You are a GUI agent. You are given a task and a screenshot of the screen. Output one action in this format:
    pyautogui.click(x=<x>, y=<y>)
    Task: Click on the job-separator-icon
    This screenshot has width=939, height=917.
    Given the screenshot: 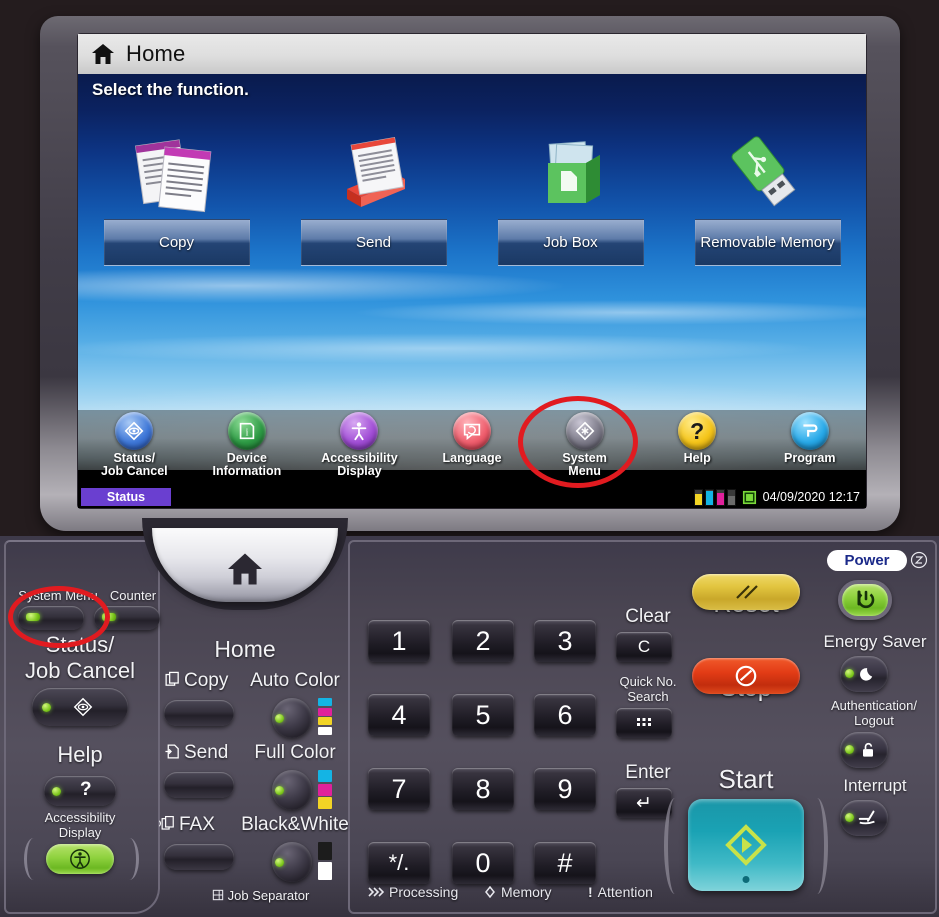 What is the action you would take?
    pyautogui.click(x=217, y=895)
    